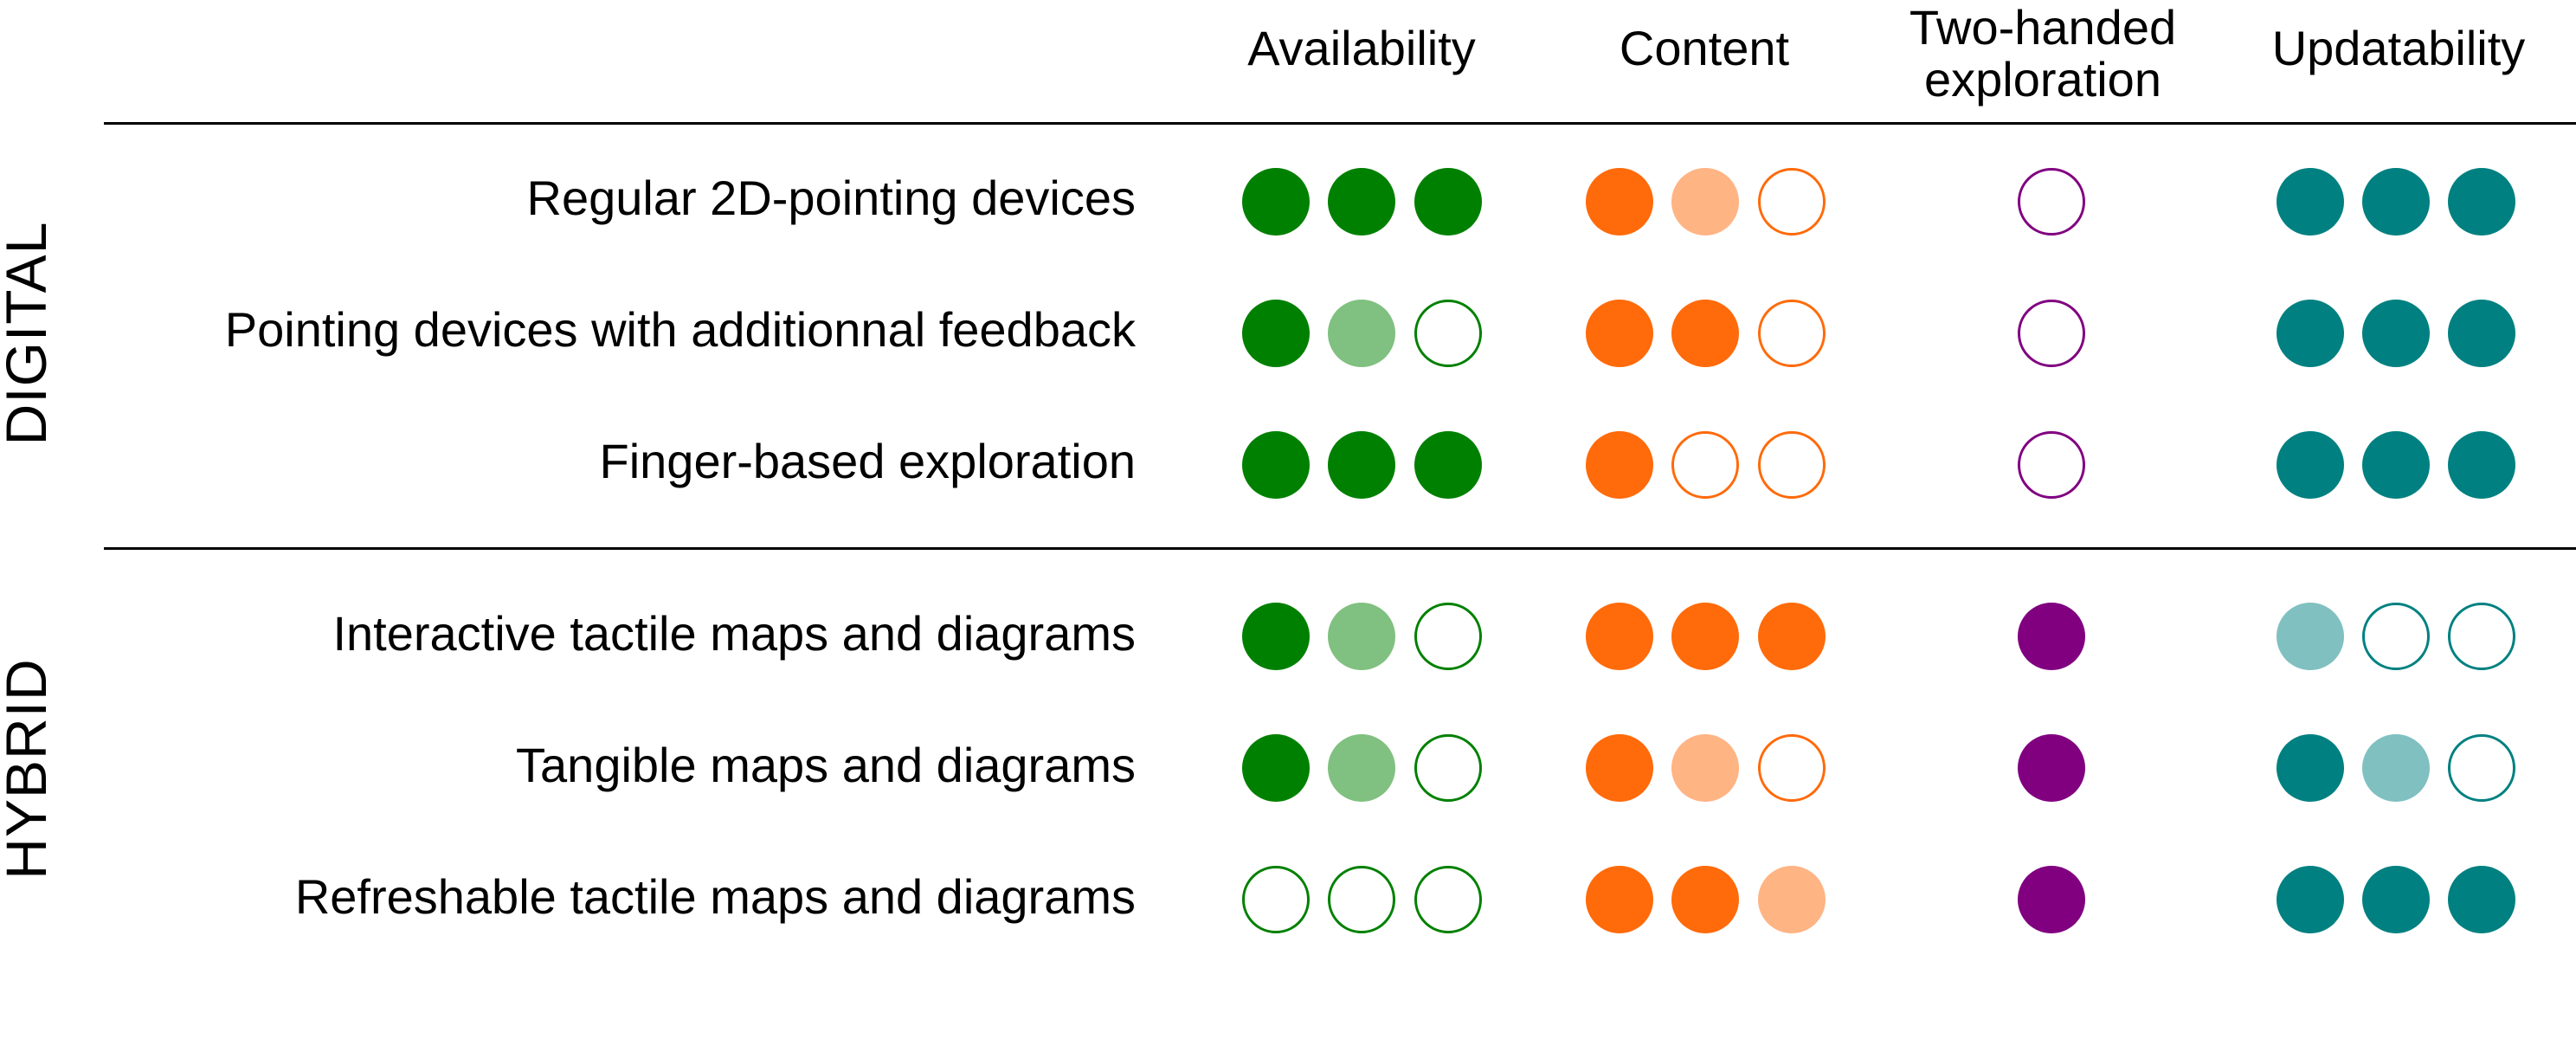 Image resolution: width=2576 pixels, height=1039 pixels. Describe the element at coordinates (867, 461) in the screenshot. I see `row-label-finger-based: Finger-based exploration` at that location.